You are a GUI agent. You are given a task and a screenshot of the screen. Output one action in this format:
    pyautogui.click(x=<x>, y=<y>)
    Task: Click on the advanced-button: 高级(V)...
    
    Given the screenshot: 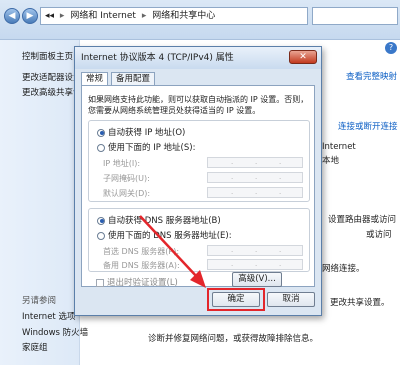 What is the action you would take?
    pyautogui.click(x=257, y=279)
    